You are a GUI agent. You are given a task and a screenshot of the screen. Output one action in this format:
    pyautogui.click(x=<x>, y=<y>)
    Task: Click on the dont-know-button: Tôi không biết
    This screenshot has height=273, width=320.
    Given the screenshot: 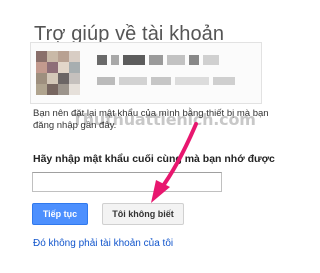 What is the action you would take?
    pyautogui.click(x=143, y=214)
    